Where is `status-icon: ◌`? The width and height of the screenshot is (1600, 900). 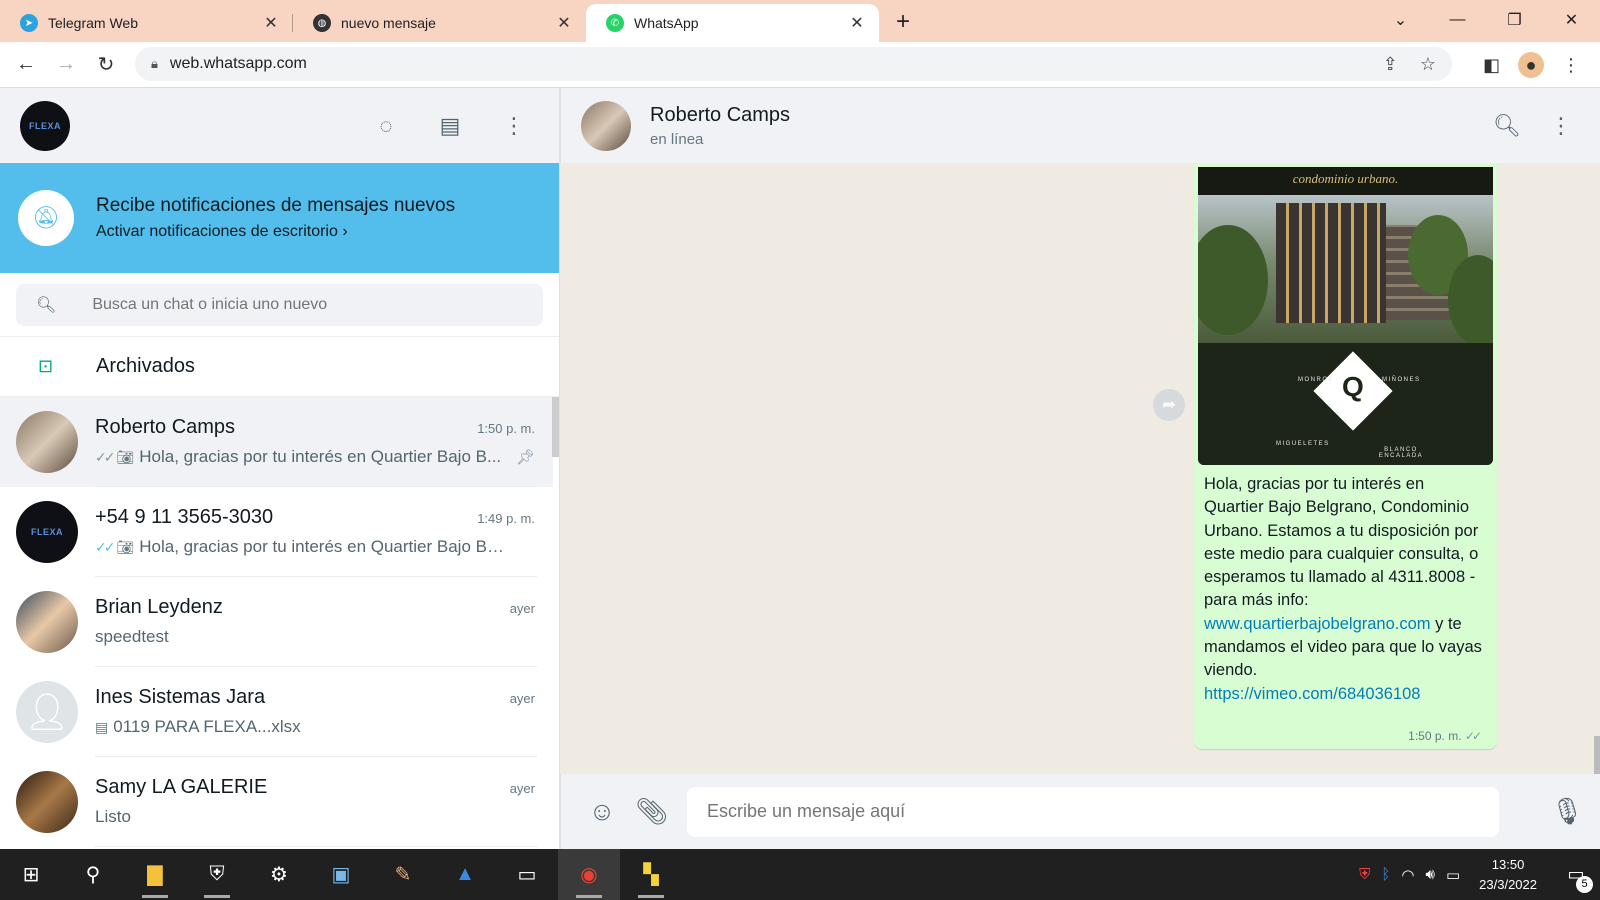 status-icon: ◌ is located at coordinates (386, 126).